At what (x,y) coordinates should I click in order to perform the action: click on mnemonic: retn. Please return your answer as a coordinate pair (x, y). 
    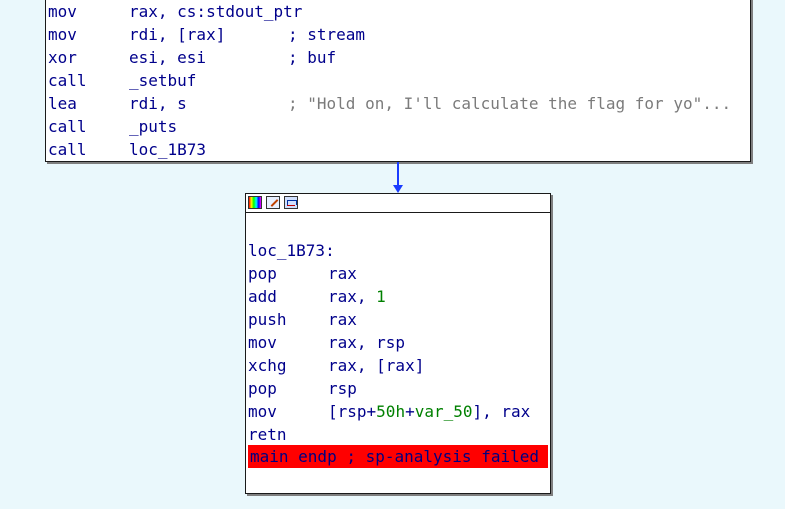
    Looking at the image, I should click on (267, 434).